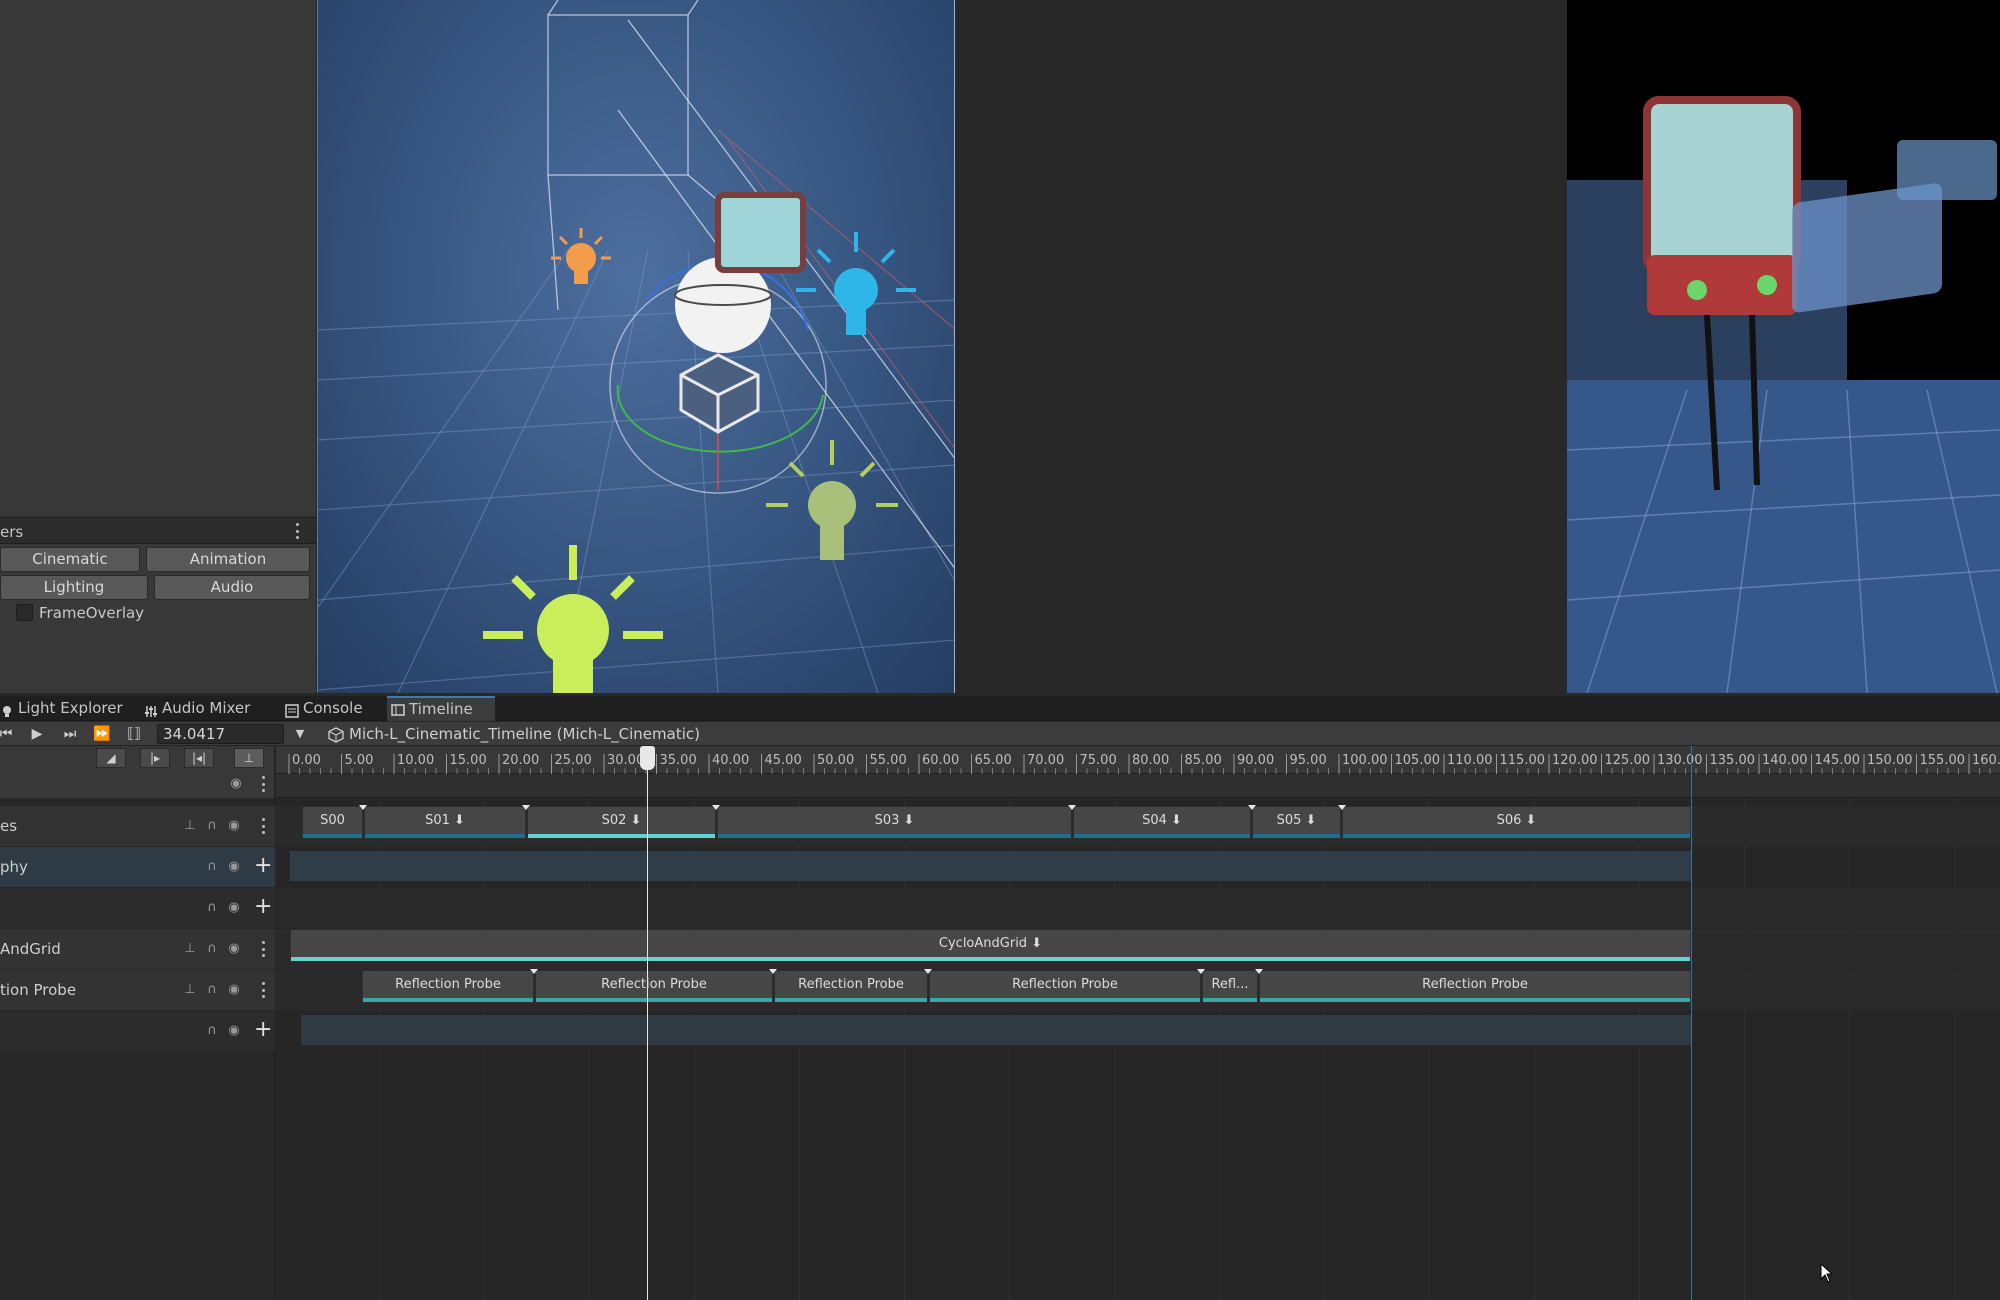 The image size is (2000, 1300). I want to click on playhead-handle, so click(647, 758).